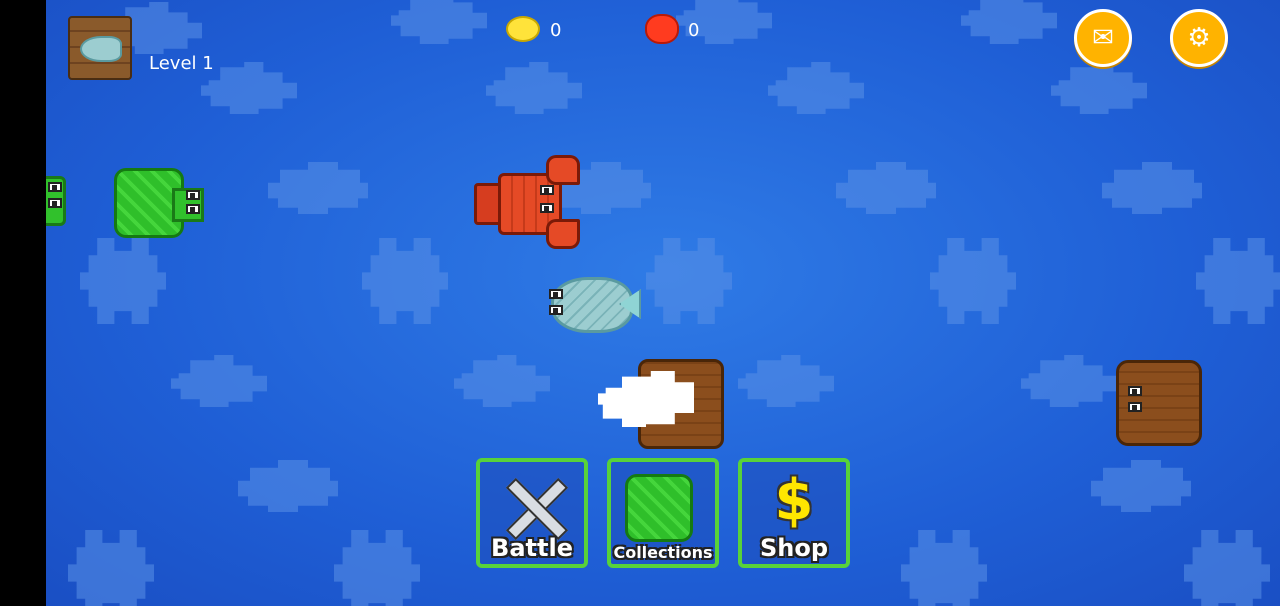 The image size is (1280, 606). Describe the element at coordinates (523, 29) in the screenshot. I see `coin-icon` at that location.